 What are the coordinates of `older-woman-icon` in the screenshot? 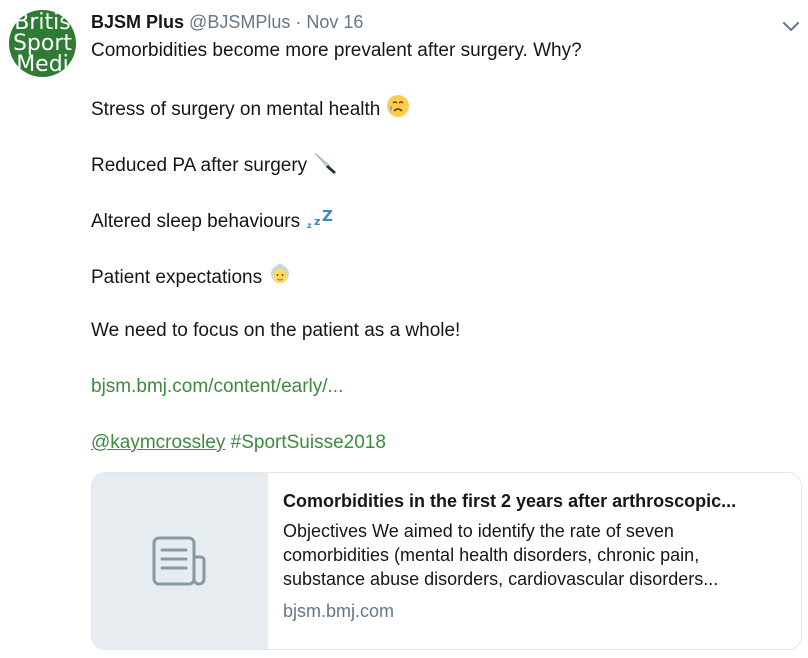 It's located at (280, 278).